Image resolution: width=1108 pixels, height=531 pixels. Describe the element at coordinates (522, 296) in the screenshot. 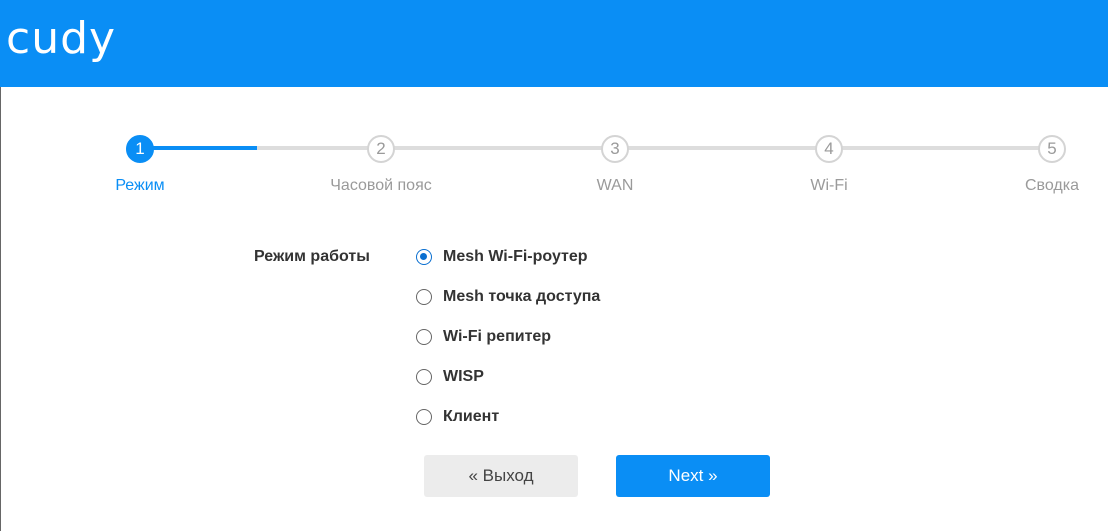

I see `mode-option-label: Mesh точка доступа` at that location.